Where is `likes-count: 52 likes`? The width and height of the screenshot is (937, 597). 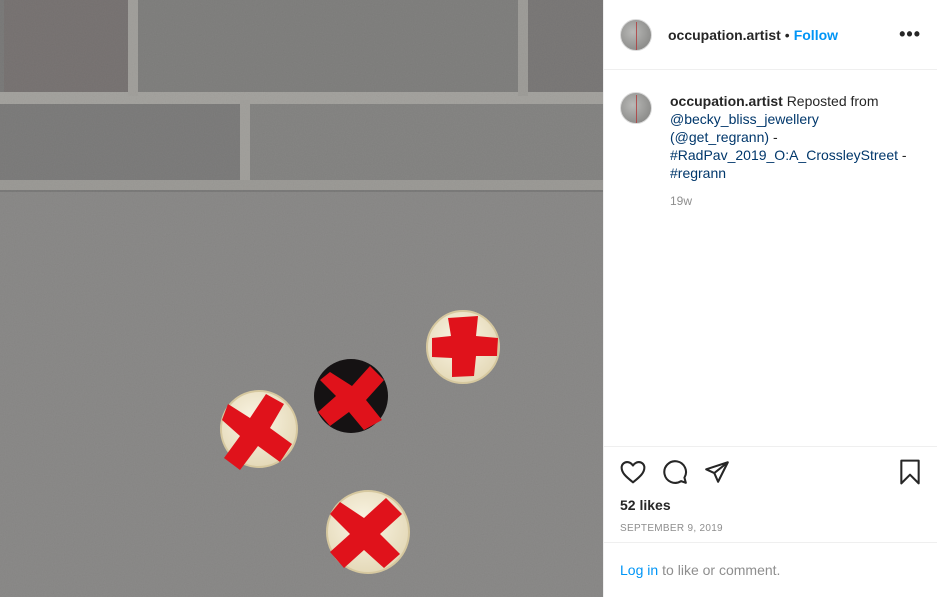 likes-count: 52 likes is located at coordinates (770, 505).